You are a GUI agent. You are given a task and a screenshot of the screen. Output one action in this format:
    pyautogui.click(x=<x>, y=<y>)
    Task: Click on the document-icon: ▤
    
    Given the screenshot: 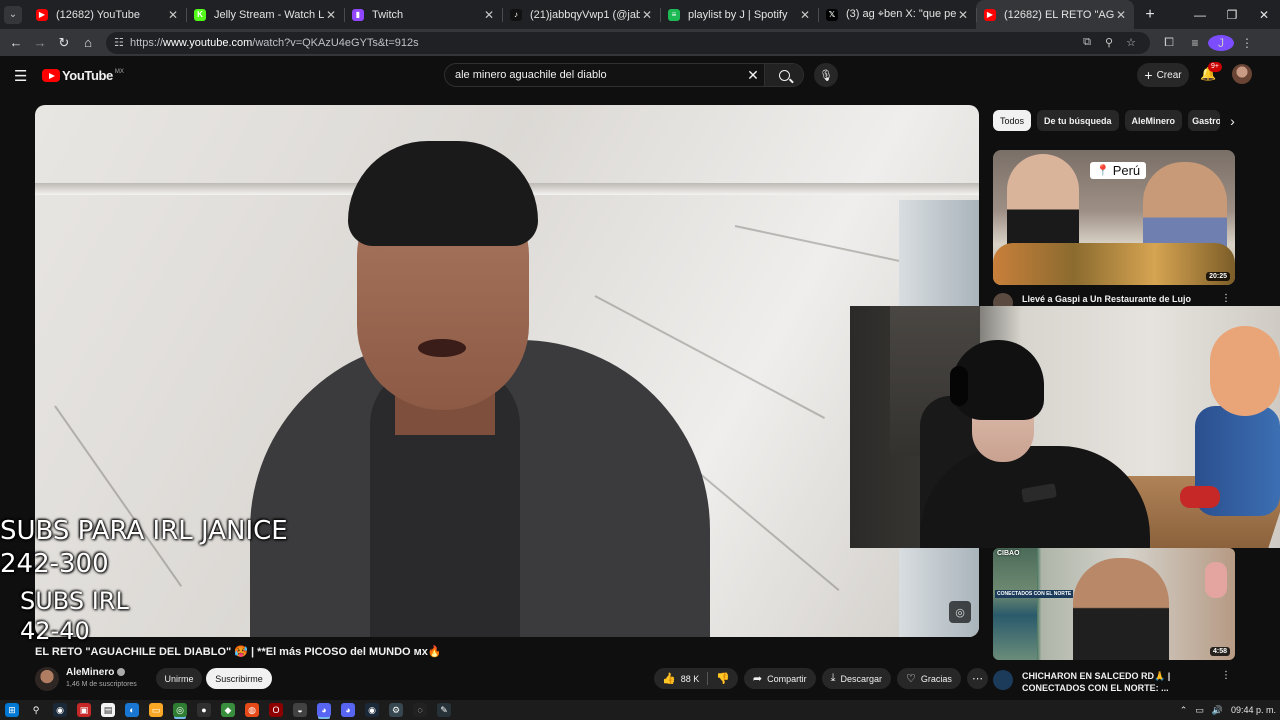 What is the action you would take?
    pyautogui.click(x=108, y=710)
    